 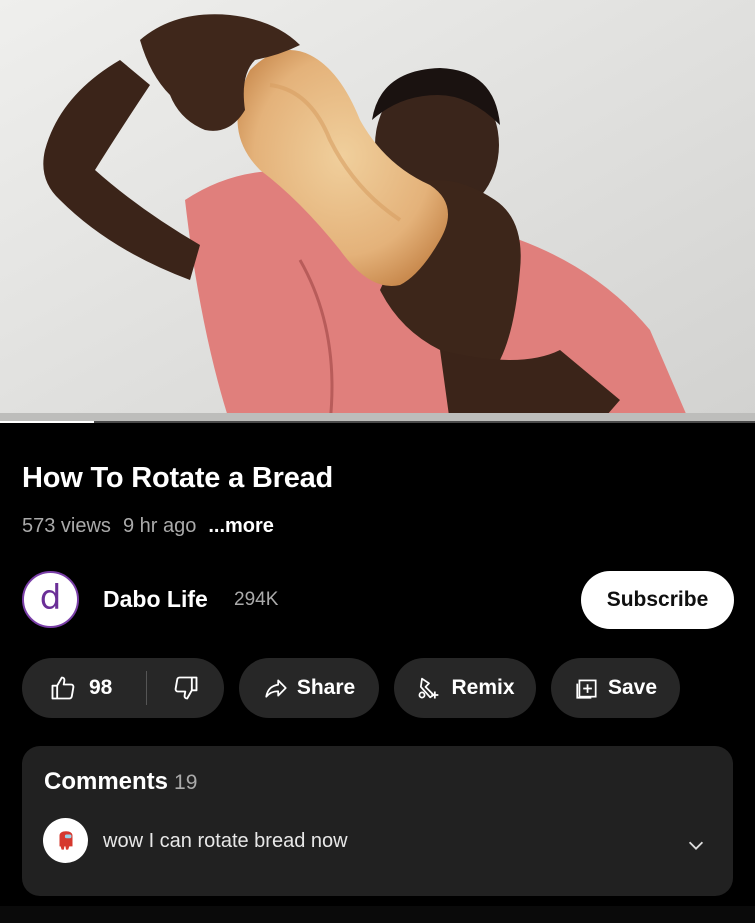 What do you see at coordinates (256, 599) in the screenshot?
I see `subscriber-count: 294K` at bounding box center [256, 599].